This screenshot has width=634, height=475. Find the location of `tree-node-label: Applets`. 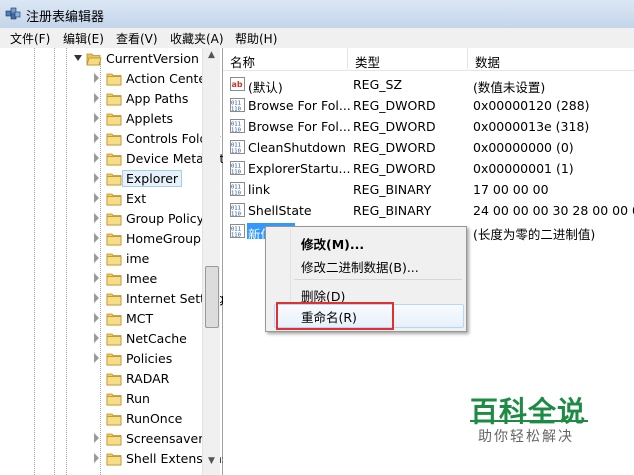

tree-node-label: Applets is located at coordinates (149, 118).